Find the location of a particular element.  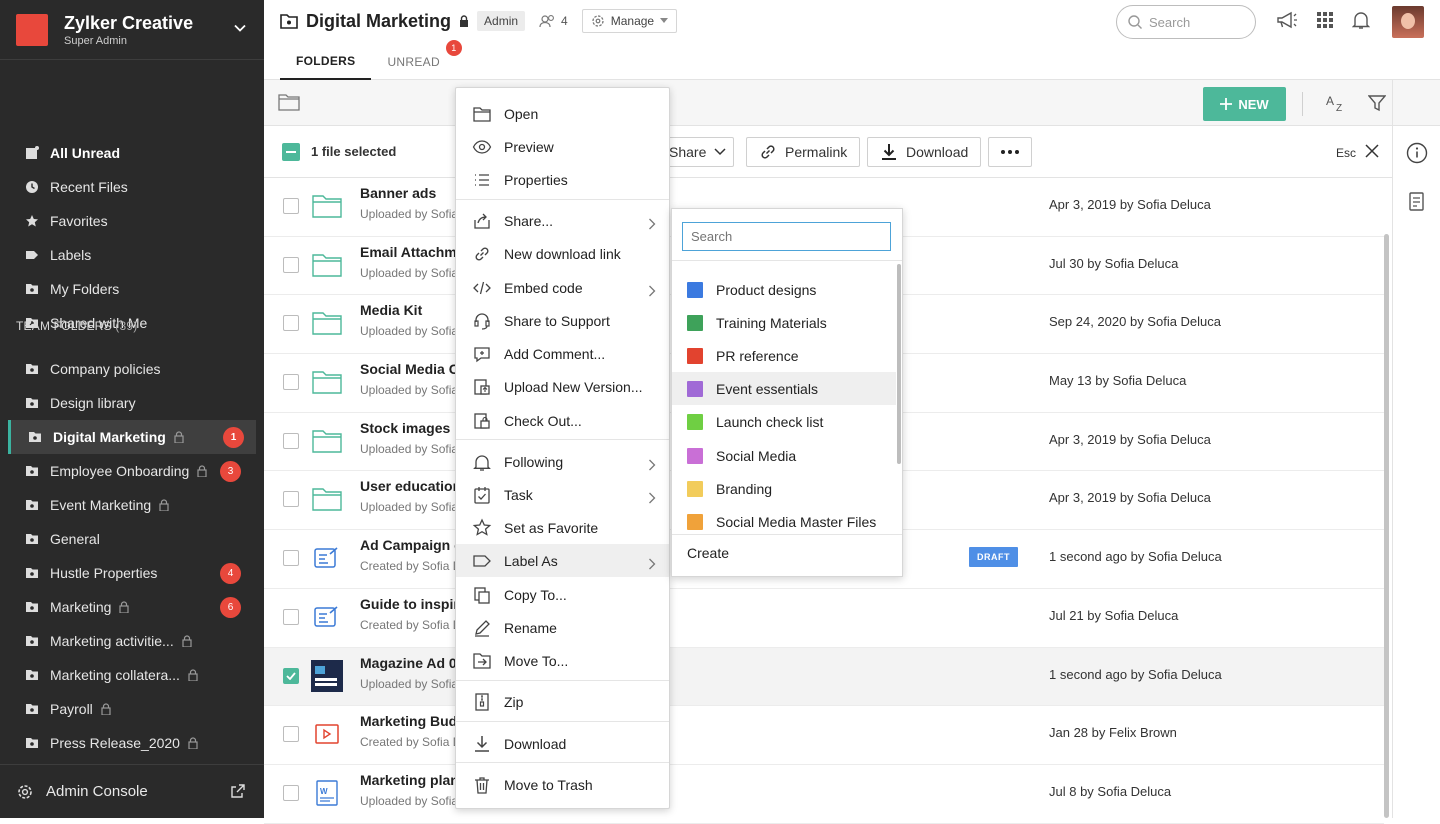

nav-my-folders: My Folders is located at coordinates (132, 289).